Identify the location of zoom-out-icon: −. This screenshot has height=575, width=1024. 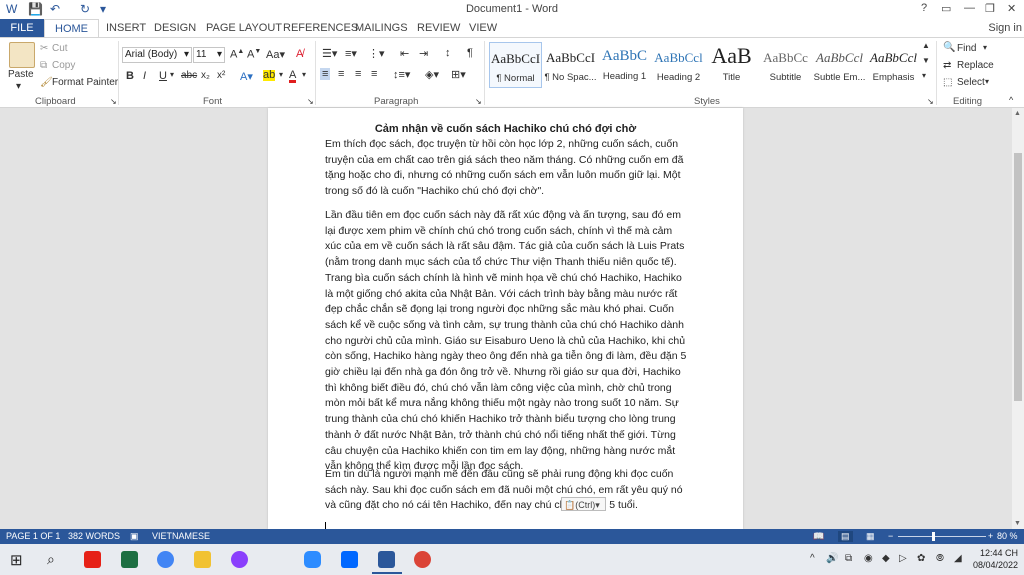
(890, 536).